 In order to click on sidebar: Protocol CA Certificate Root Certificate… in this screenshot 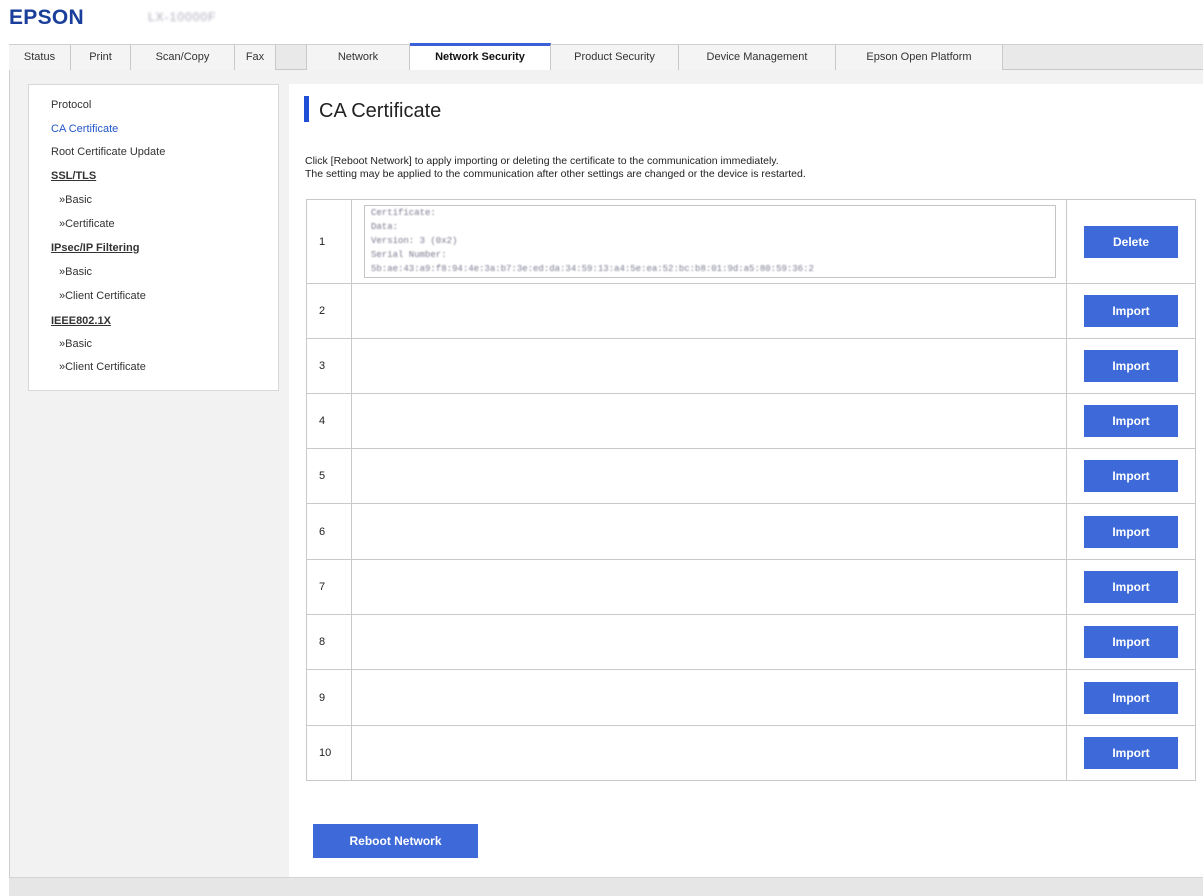, I will do `click(153, 237)`.